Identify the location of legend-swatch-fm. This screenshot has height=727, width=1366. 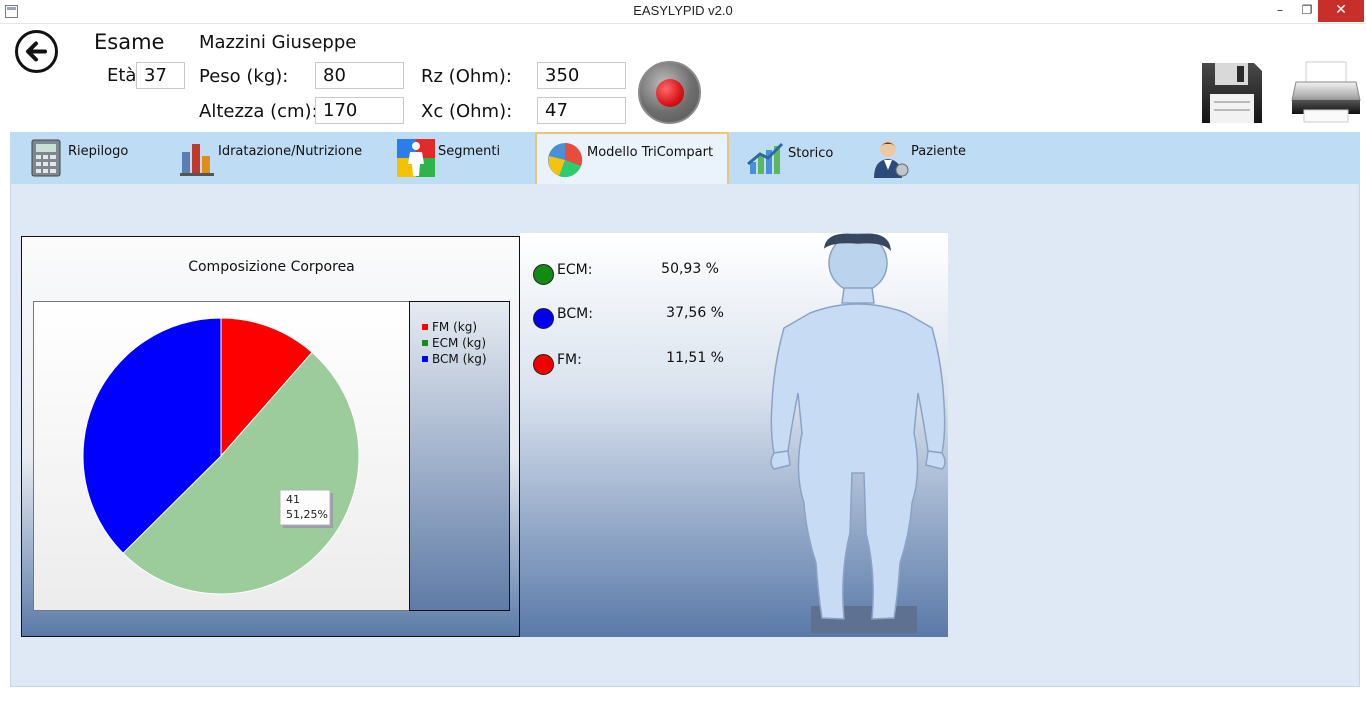
(425, 327).